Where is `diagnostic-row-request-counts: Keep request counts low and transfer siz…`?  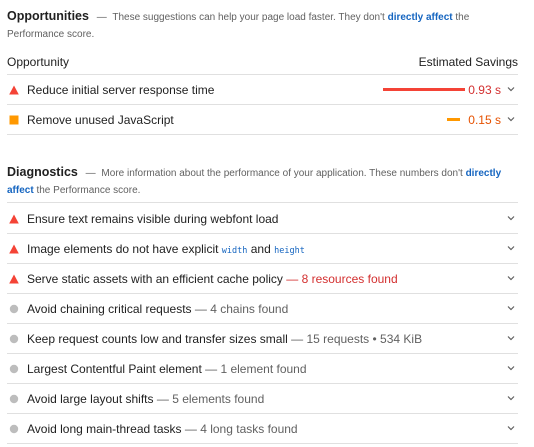 diagnostic-row-request-counts: Keep request counts low and transfer siz… is located at coordinates (262, 339).